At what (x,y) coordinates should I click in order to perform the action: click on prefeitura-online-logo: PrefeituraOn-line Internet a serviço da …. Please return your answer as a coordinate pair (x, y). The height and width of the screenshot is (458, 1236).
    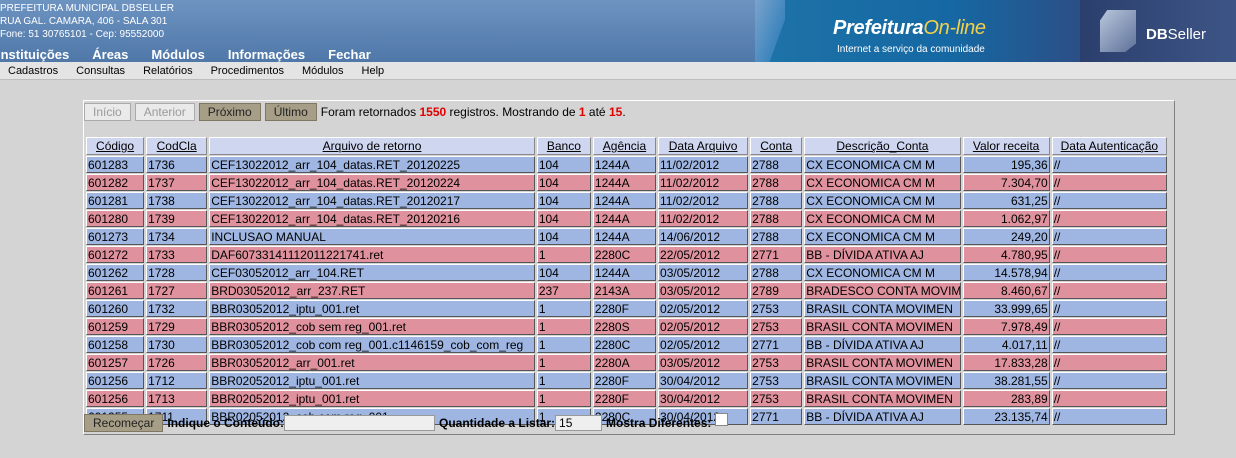
    Looking at the image, I should click on (917, 31).